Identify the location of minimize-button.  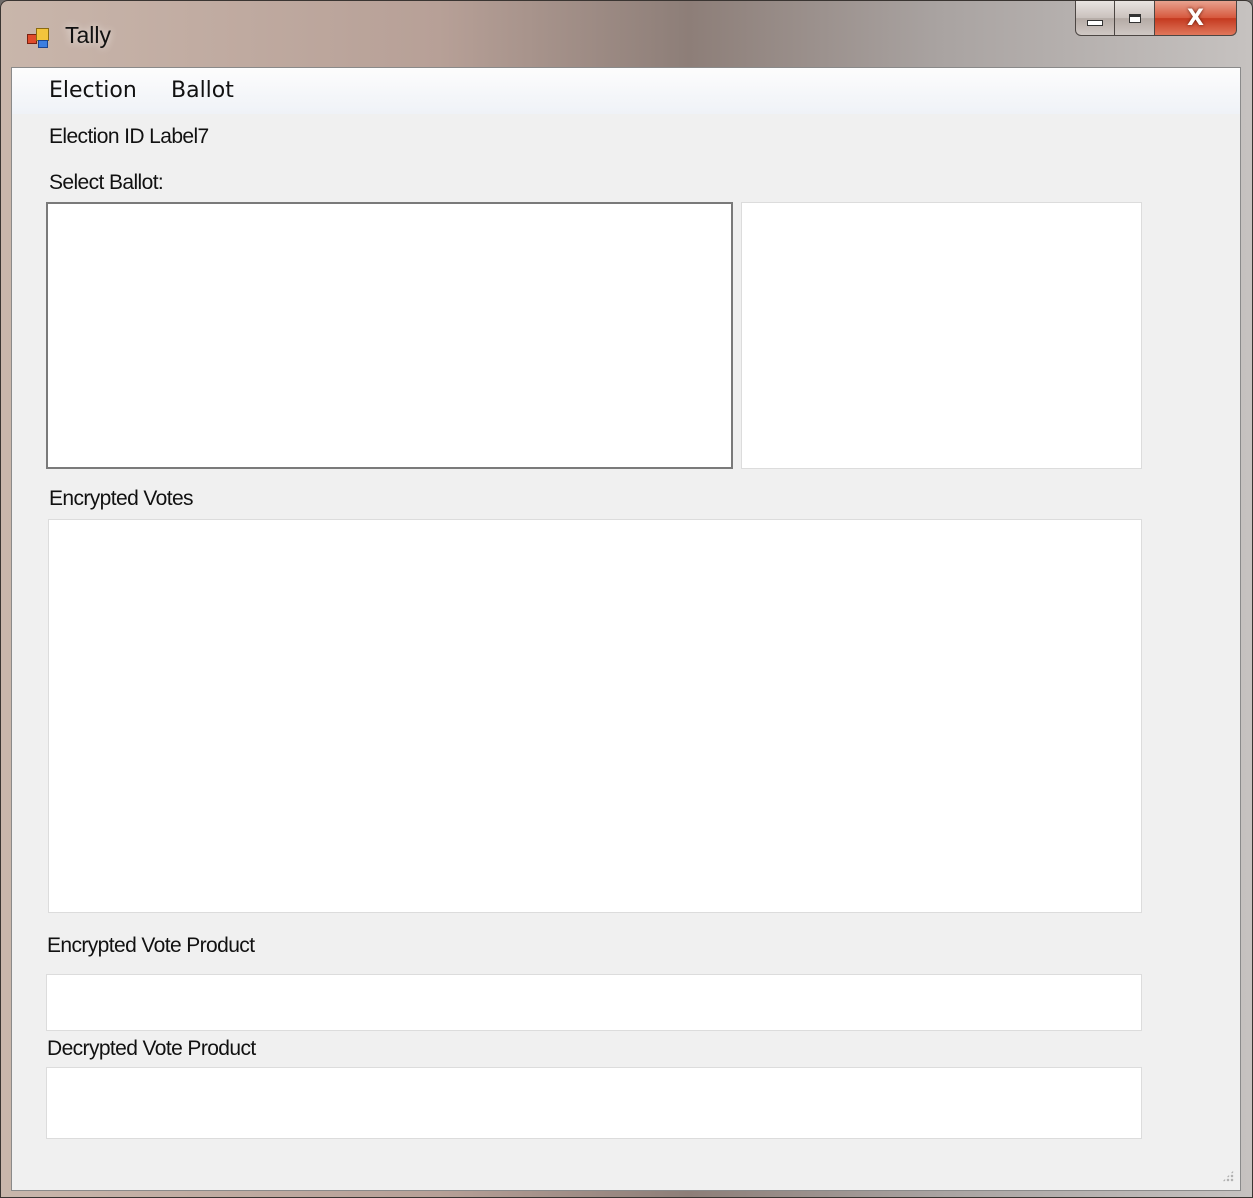
(1095, 18).